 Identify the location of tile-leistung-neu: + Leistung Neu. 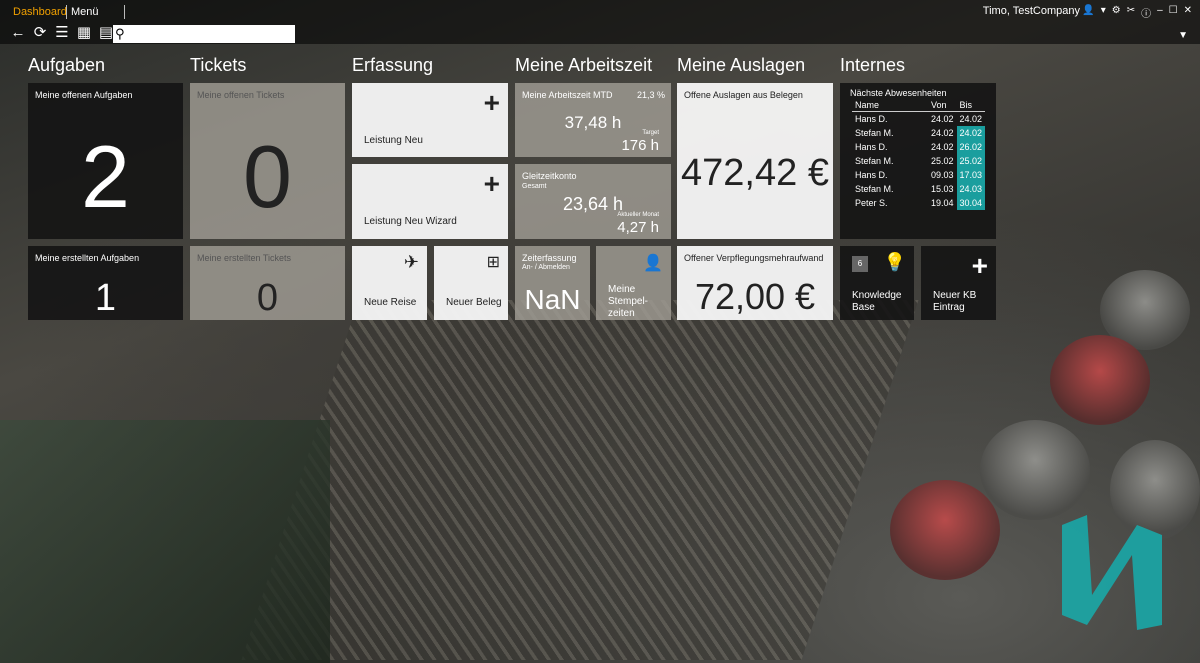
(430, 120).